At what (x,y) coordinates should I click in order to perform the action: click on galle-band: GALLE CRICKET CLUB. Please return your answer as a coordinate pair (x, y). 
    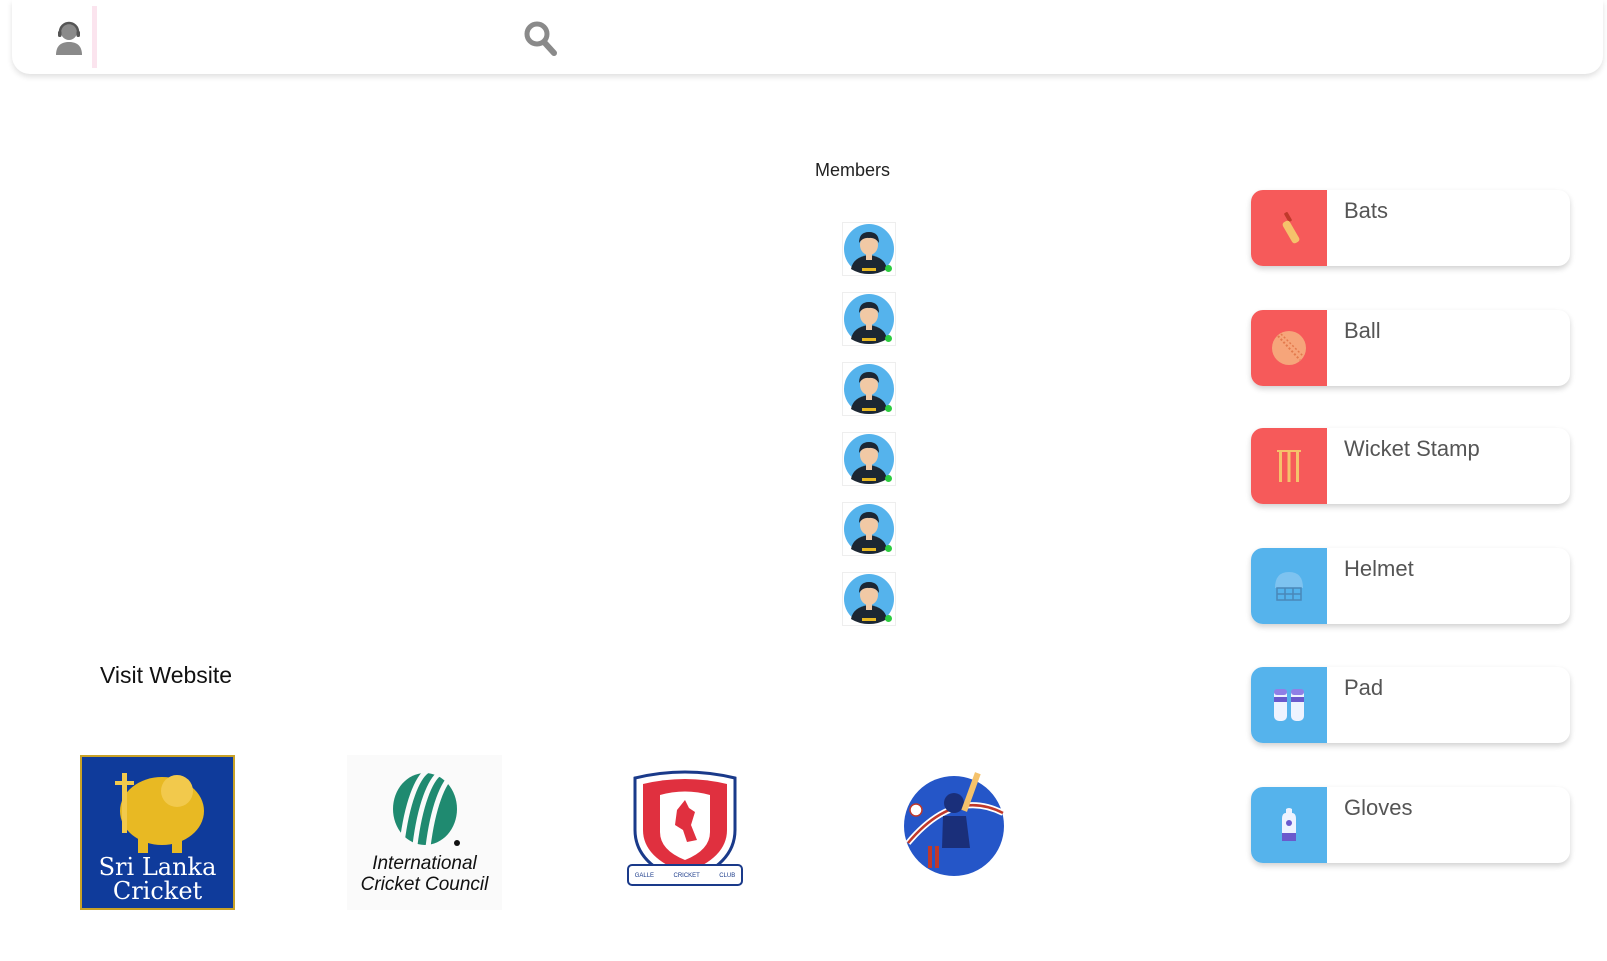
    Looking at the image, I should click on (685, 876).